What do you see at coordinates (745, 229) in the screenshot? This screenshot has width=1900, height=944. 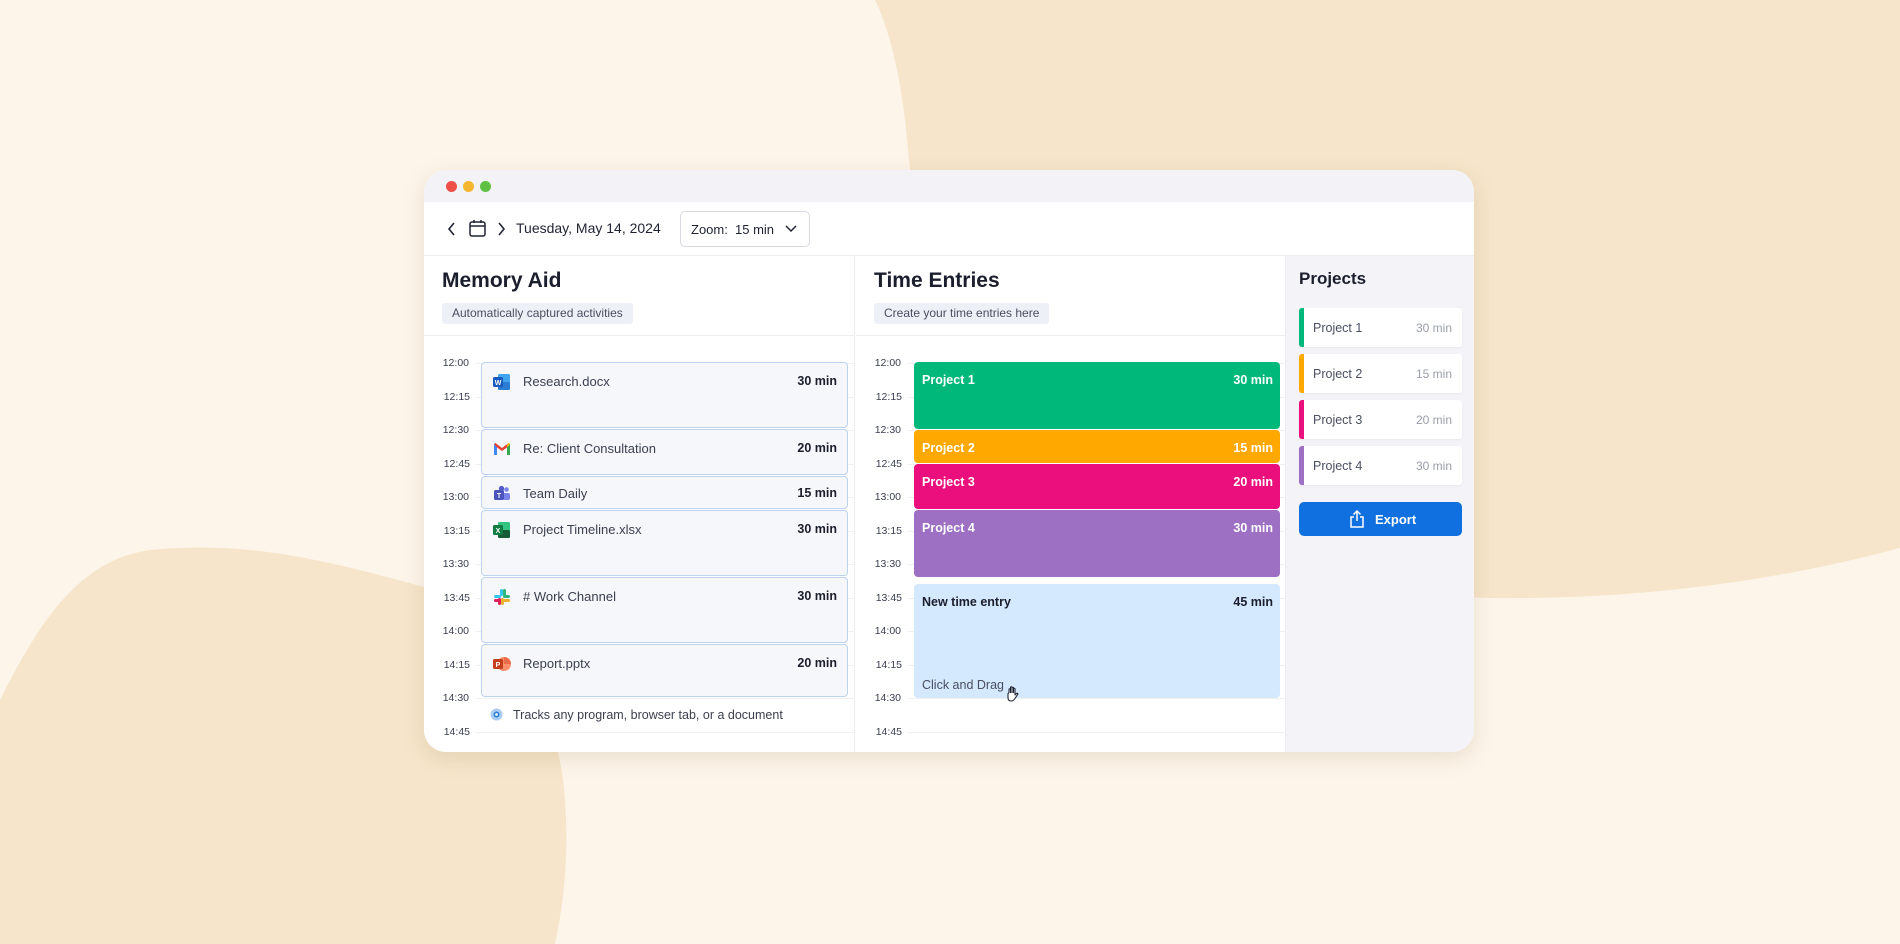 I see `zoom-select: Zoom: 15 min` at bounding box center [745, 229].